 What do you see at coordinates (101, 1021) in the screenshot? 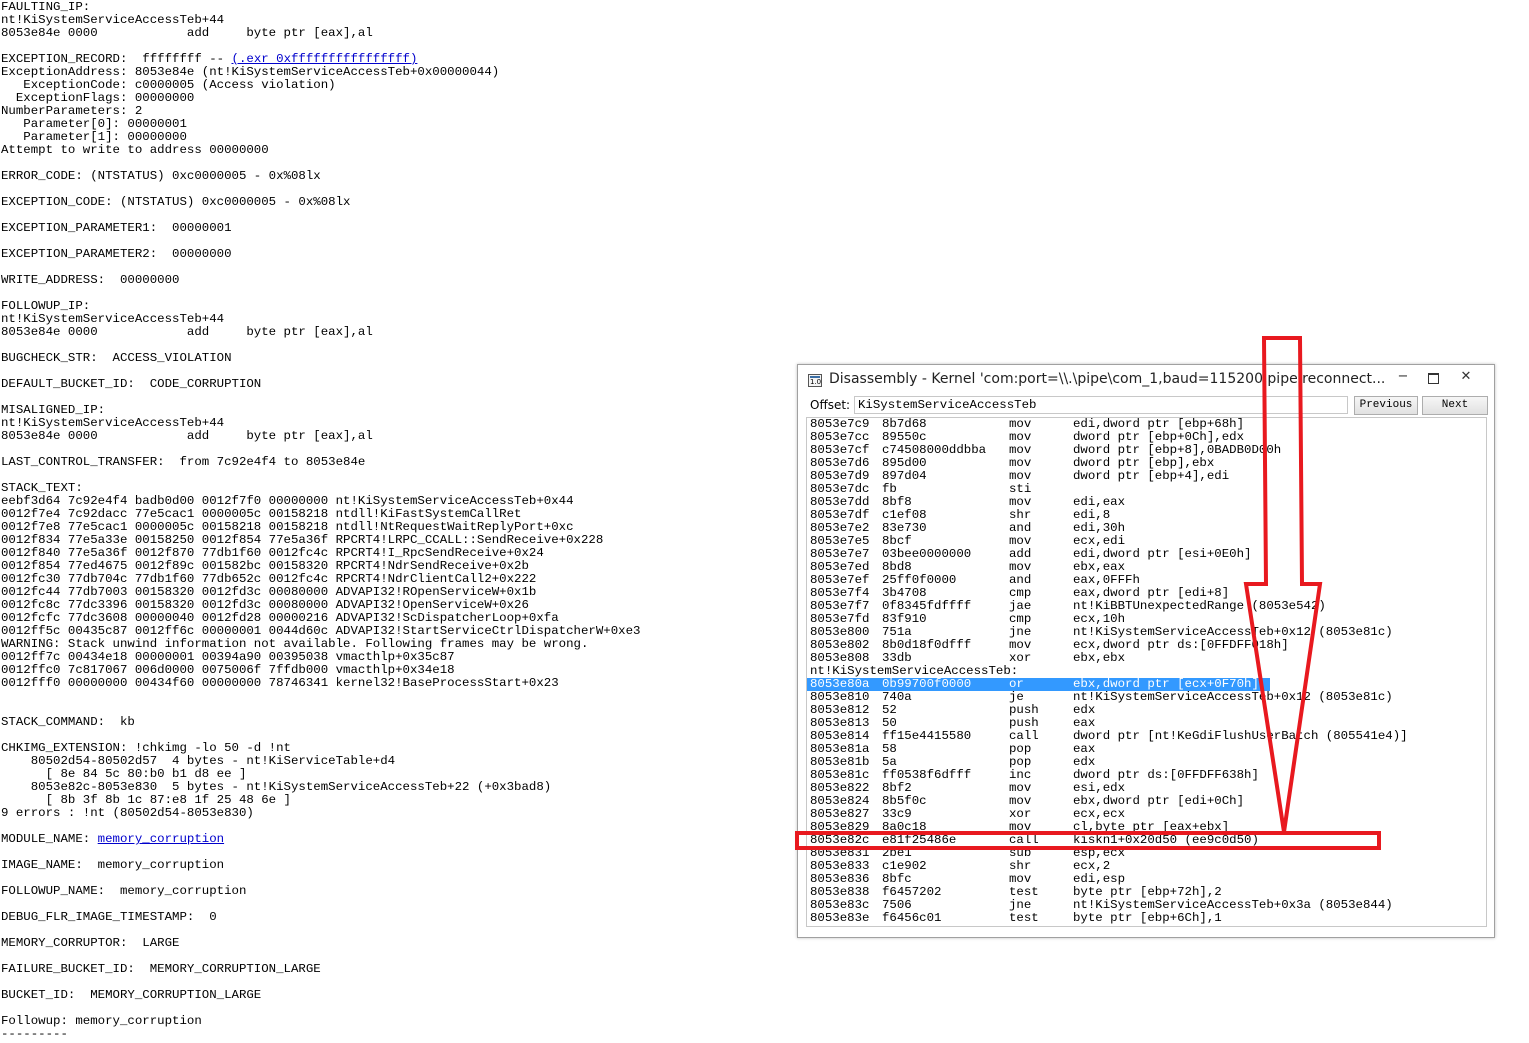
I see `log-line-text: Followup: memory_corruption` at bounding box center [101, 1021].